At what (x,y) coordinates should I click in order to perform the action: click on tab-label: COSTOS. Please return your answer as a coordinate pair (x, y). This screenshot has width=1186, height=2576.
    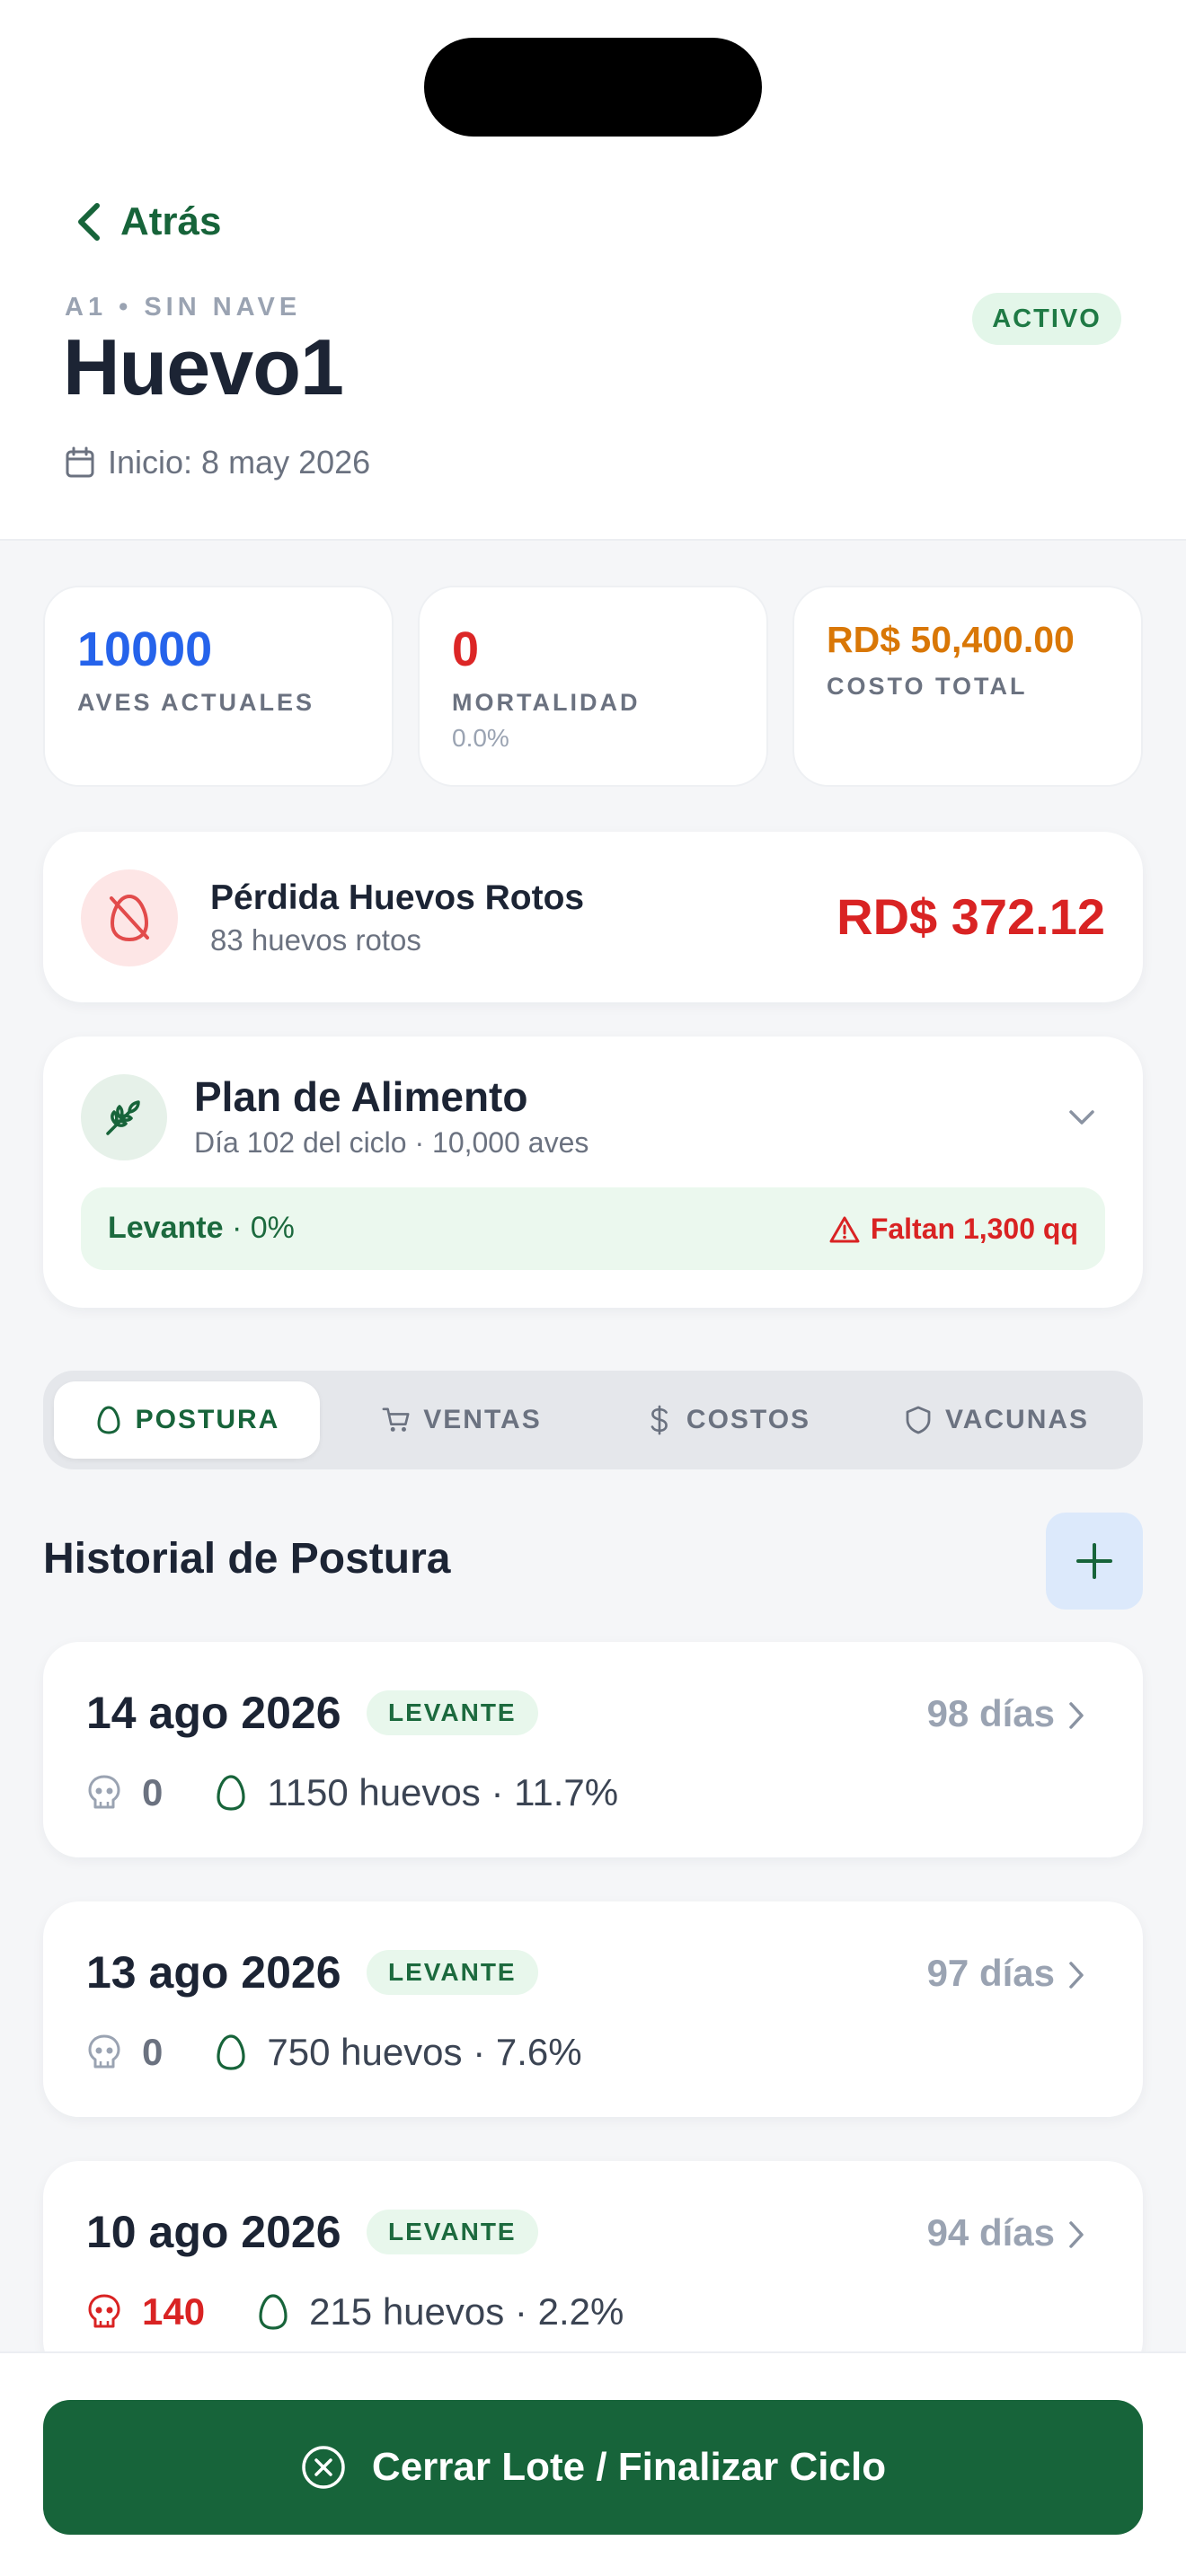
    Looking at the image, I should click on (748, 1419).